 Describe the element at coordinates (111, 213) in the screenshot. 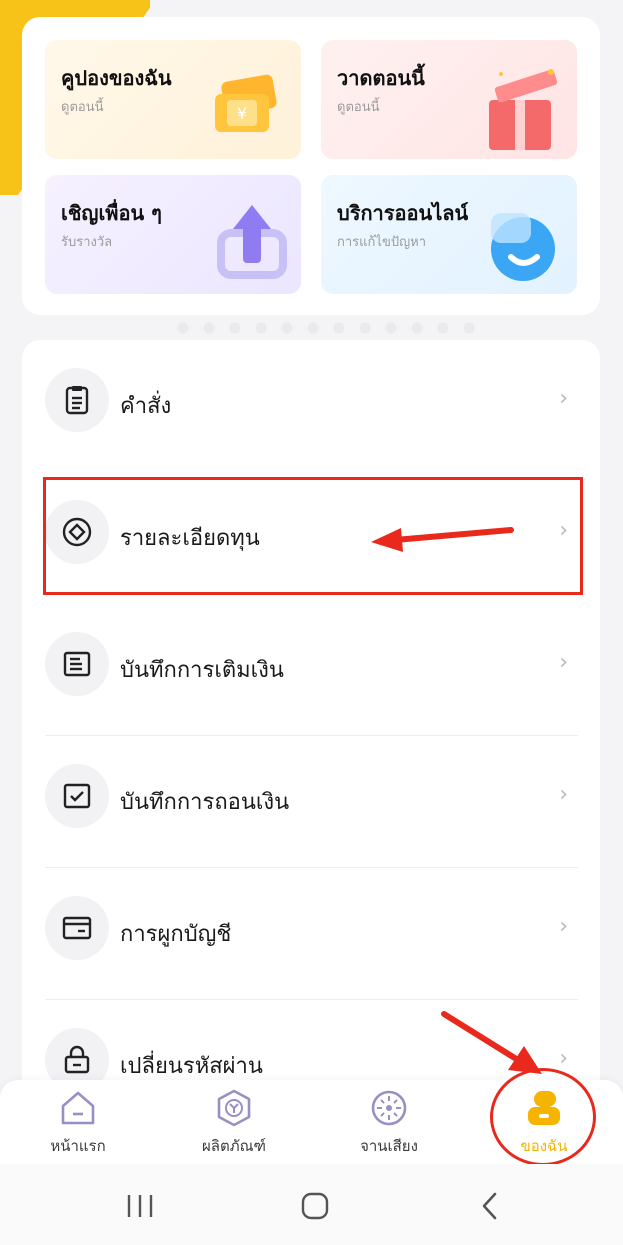

I see `tile-title: เชิญเพื่อน ๆ` at that location.